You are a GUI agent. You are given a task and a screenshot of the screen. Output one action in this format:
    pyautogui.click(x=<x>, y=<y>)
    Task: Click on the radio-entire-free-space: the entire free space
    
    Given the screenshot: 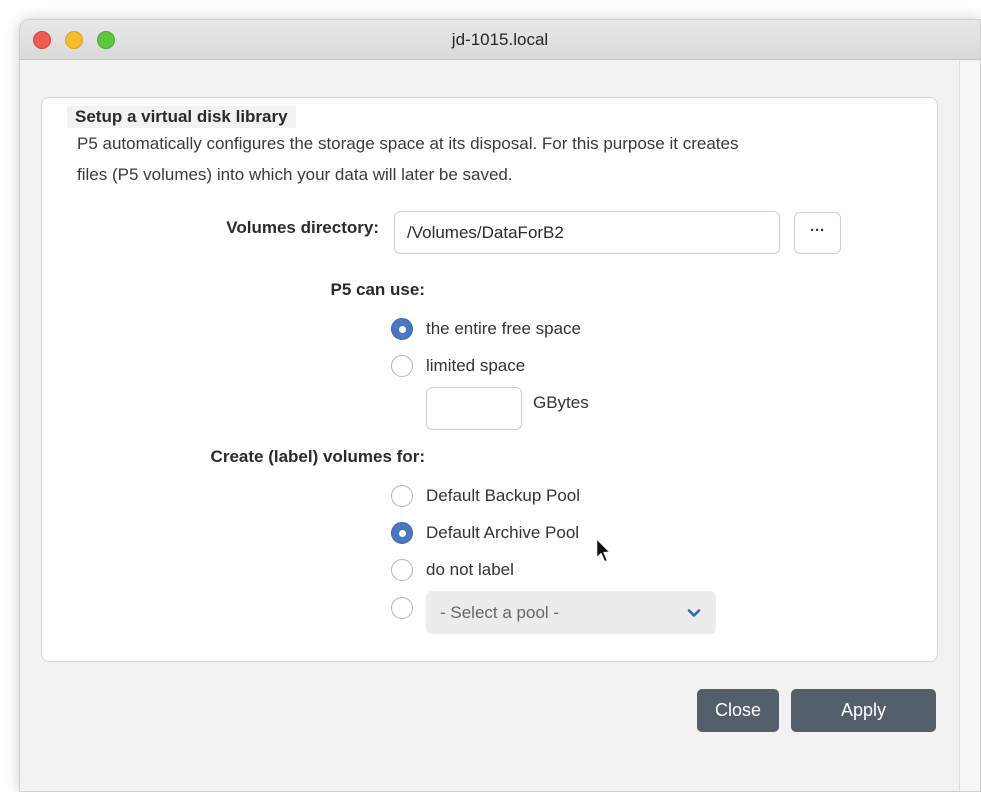 What is the action you would take?
    pyautogui.click(x=486, y=329)
    